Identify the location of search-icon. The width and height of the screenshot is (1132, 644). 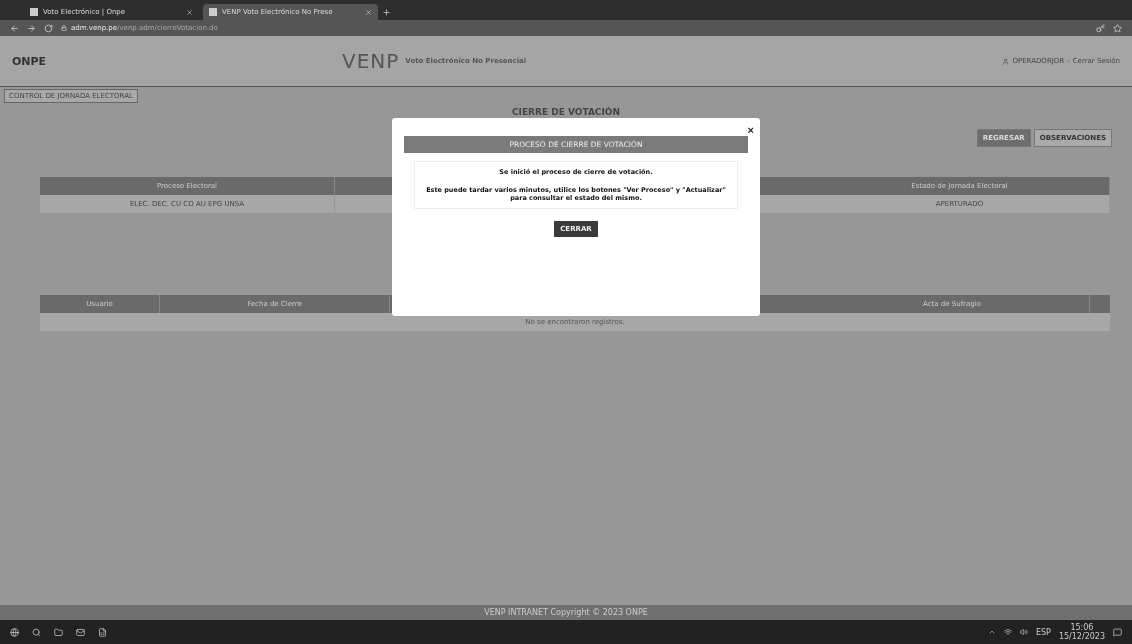
(36, 632).